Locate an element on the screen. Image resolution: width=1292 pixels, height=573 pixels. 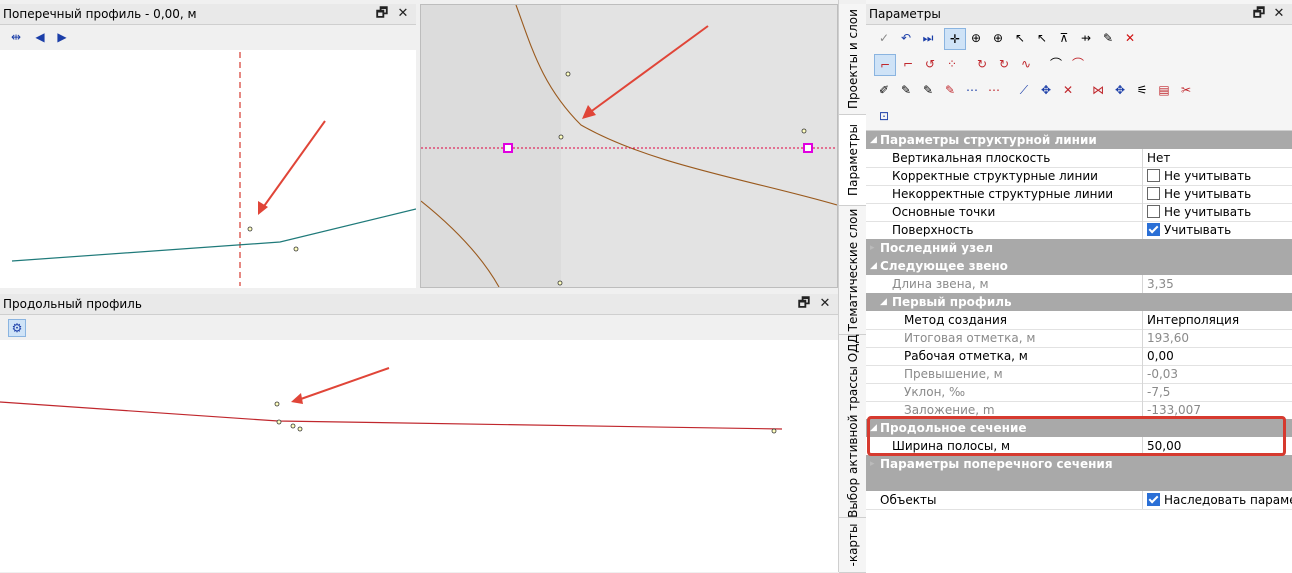
doc-icon: ▤ is located at coordinates (1164, 90).